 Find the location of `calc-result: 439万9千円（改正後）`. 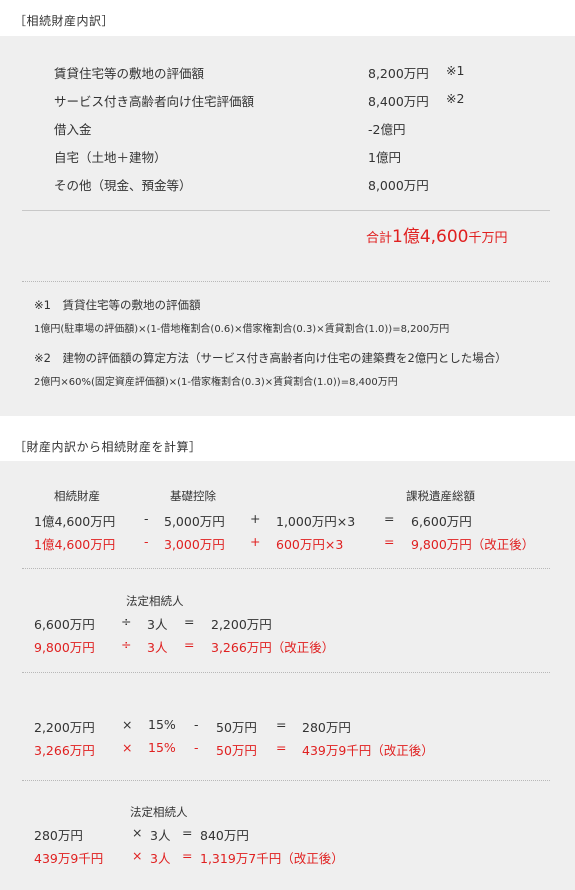

calc-result: 439万9千円（改正後） is located at coordinates (368, 750).